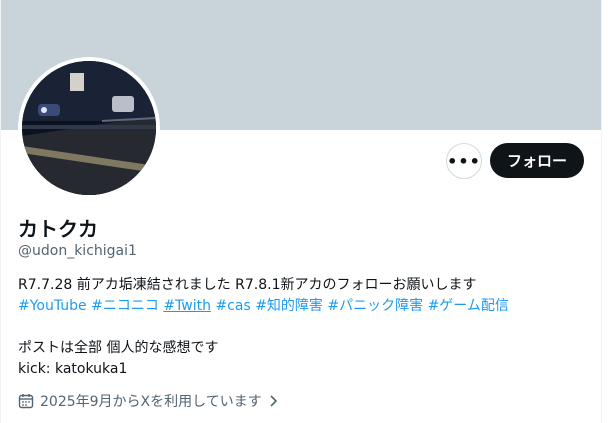 Image resolution: width=610 pixels, height=423 pixels. I want to click on avatar-night-street-image, so click(89, 128).